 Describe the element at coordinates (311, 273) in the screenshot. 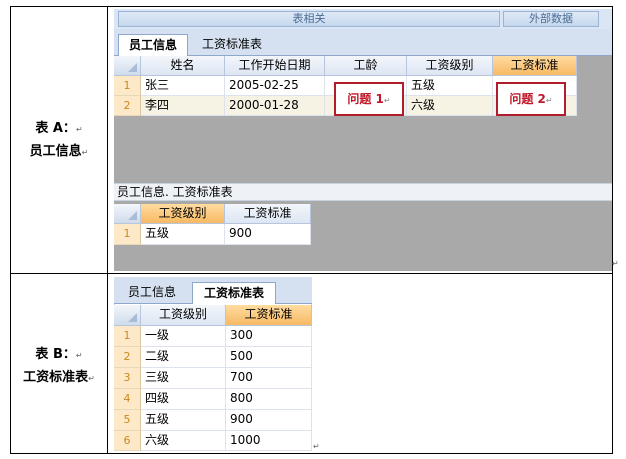

I see `table-divider-horizontal` at that location.